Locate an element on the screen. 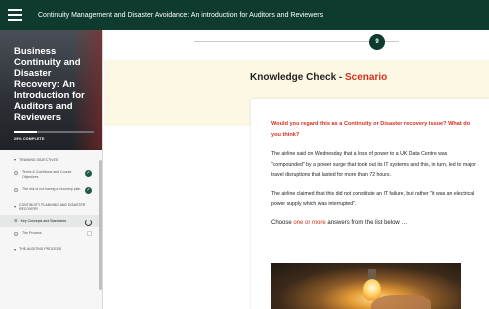 The image size is (489, 309). nav-item-risk-no-plan: The risk of not having a recovery plan ✓ is located at coordinates (51, 189).